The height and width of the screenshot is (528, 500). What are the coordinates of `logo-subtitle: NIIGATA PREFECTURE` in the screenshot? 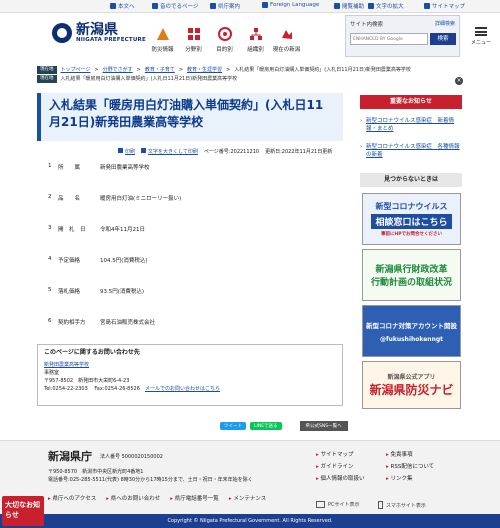 It's located at (111, 40).